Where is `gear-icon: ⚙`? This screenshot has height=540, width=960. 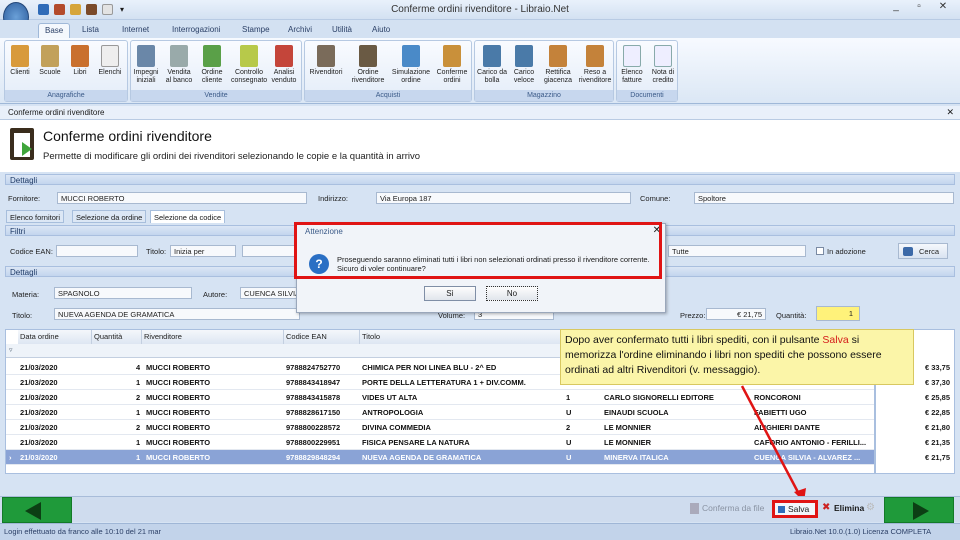 gear-icon: ⚙ is located at coordinates (870, 507).